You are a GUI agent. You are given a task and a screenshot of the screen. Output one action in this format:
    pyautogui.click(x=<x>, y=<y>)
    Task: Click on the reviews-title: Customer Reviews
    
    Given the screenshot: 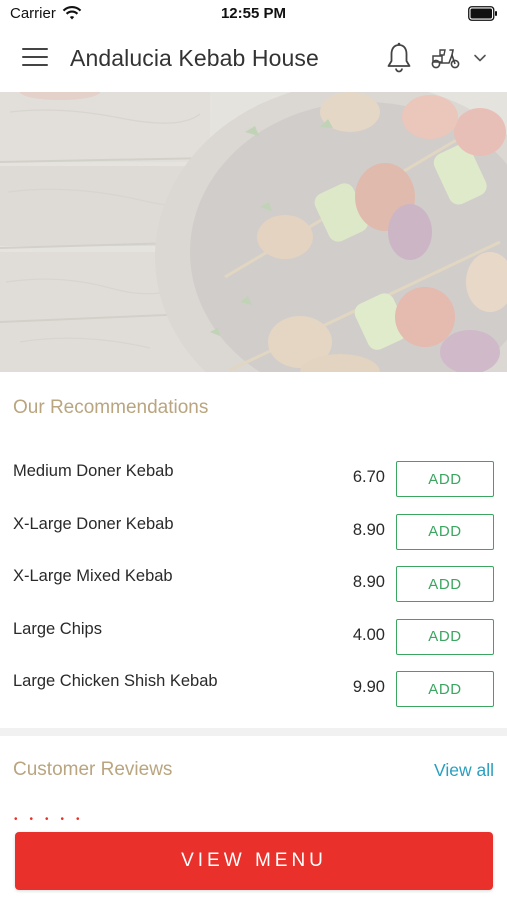 What is the action you would take?
    pyautogui.click(x=93, y=769)
    